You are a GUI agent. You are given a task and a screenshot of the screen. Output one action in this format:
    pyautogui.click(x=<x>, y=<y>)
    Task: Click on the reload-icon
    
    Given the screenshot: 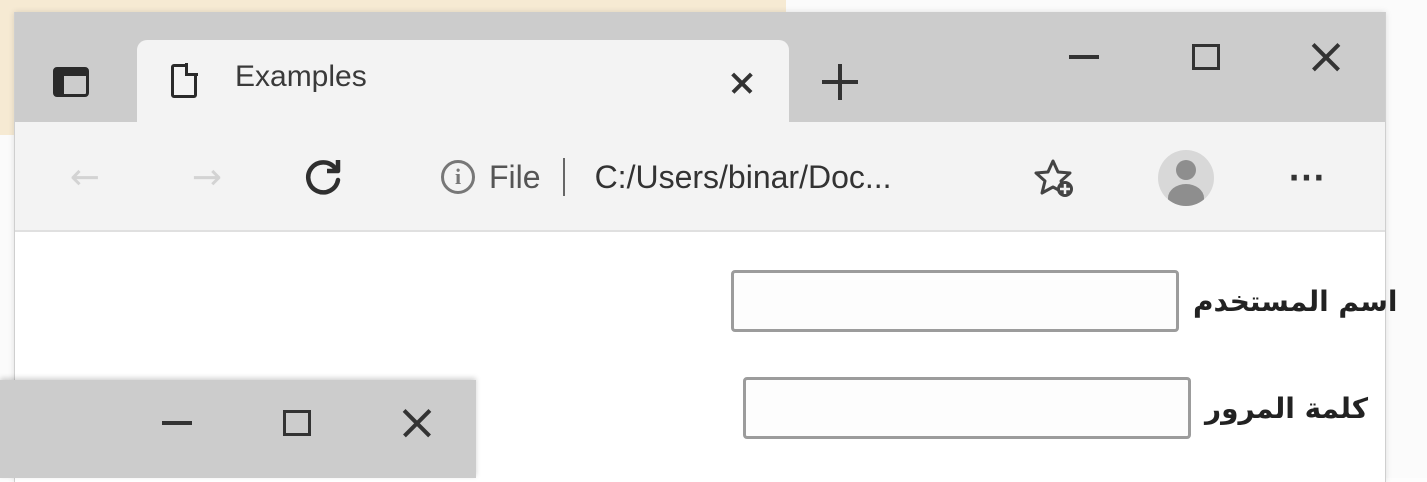 What is the action you would take?
    pyautogui.click(x=323, y=177)
    